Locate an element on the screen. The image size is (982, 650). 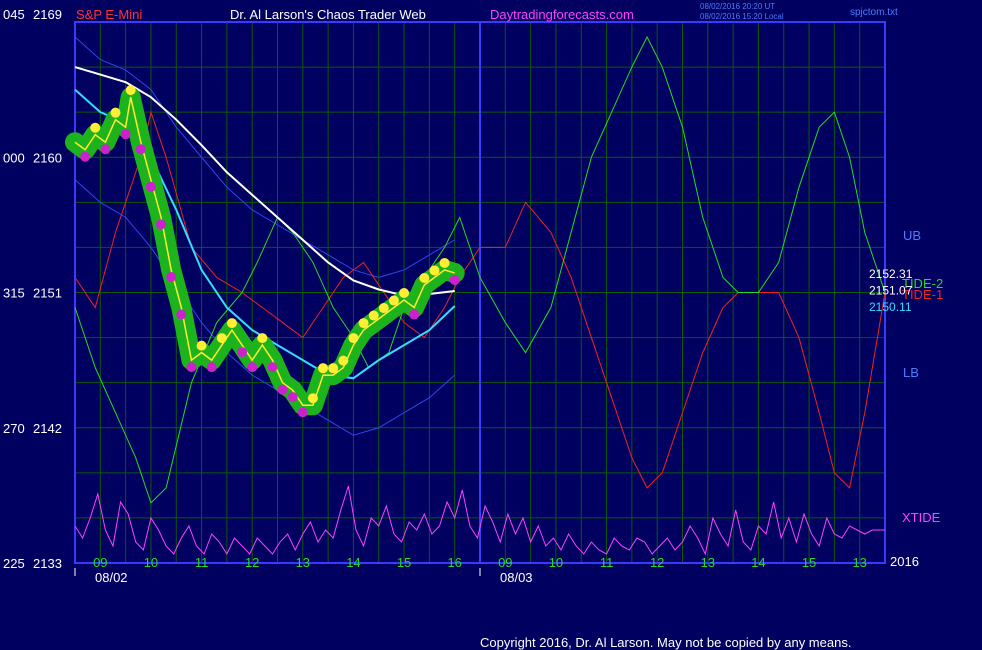
y-tick-value: 2169 is located at coordinates (47, 14).